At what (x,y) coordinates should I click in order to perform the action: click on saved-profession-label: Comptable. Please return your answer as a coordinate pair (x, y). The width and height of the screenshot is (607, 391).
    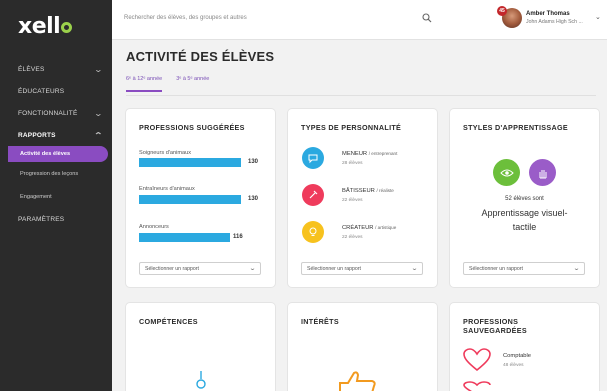
    Looking at the image, I should click on (517, 356).